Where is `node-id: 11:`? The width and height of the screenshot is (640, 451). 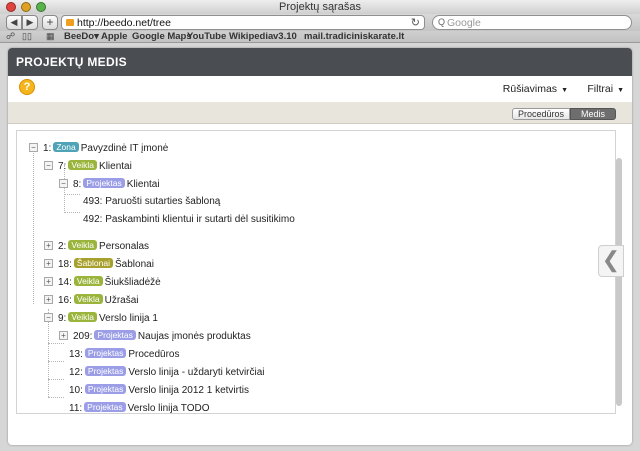
node-id: 11: is located at coordinates (76, 408).